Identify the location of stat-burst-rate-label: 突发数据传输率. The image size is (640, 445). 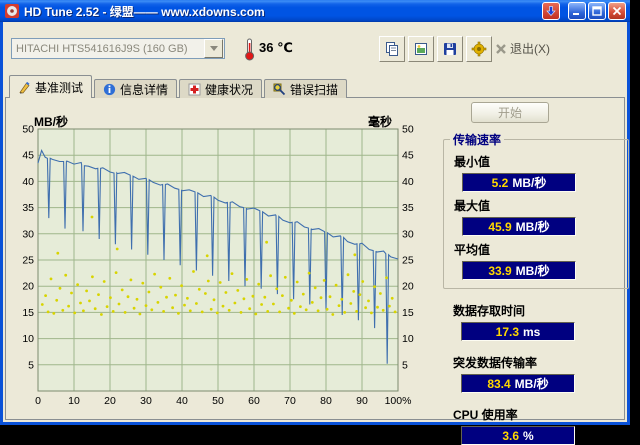
(495, 363).